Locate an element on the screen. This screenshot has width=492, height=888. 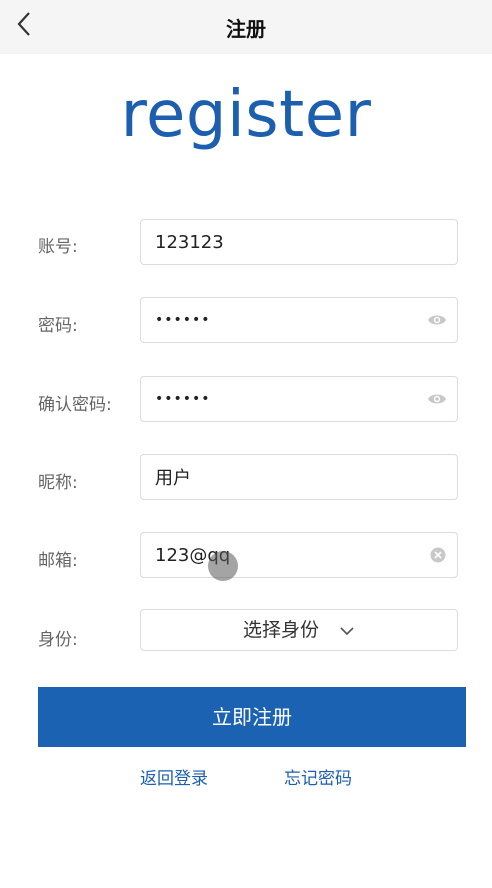
nickname-label: 昵称: is located at coordinates (58, 483).